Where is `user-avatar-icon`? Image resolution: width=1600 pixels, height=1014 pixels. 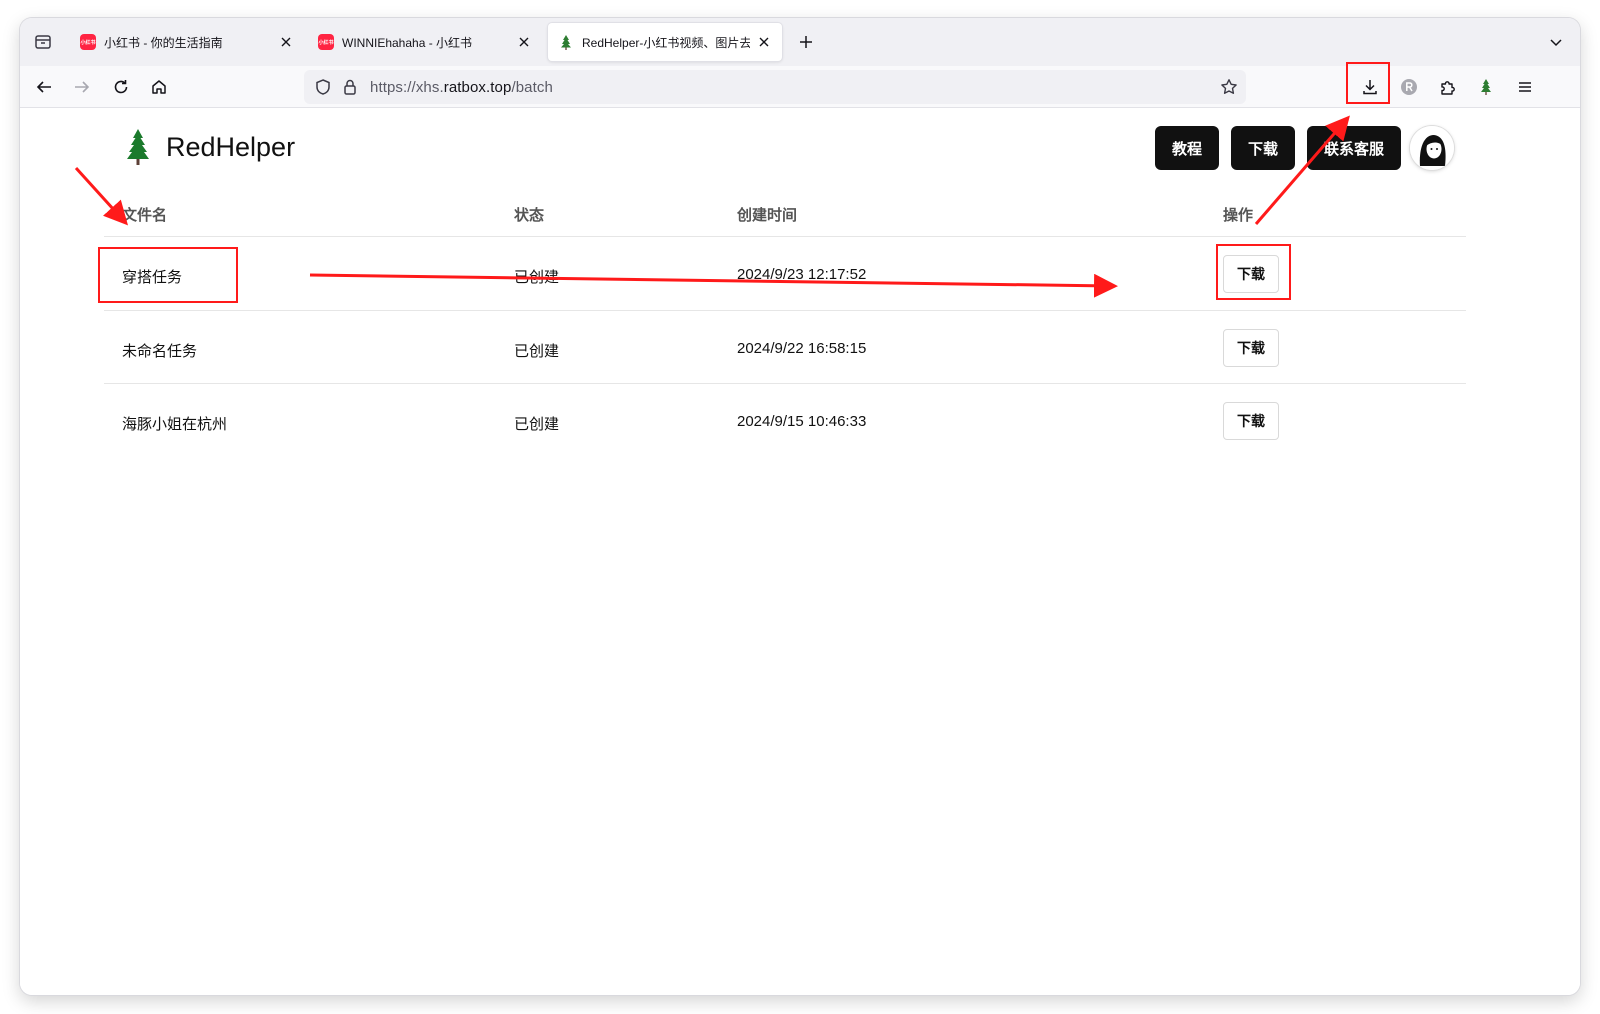
user-avatar-icon is located at coordinates (1432, 148).